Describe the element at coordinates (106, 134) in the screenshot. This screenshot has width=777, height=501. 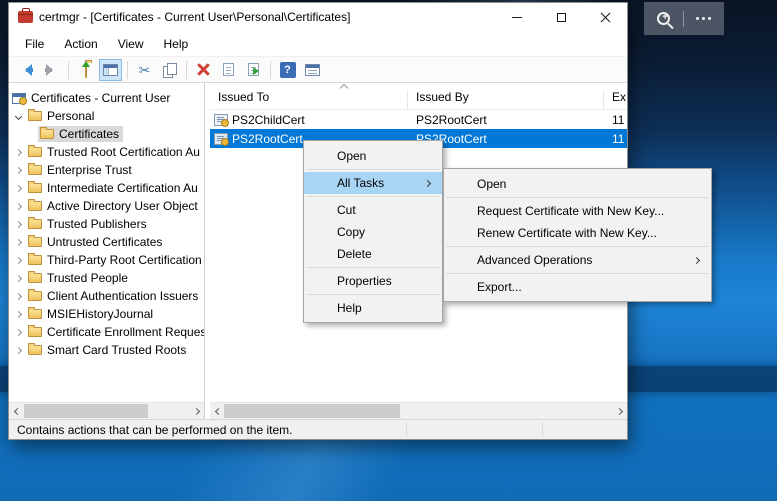
I see `tree-item-certificates: Certificates` at that location.